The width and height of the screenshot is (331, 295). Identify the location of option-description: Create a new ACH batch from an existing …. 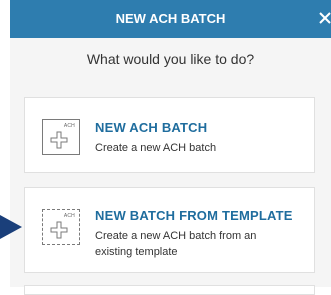
(176, 244).